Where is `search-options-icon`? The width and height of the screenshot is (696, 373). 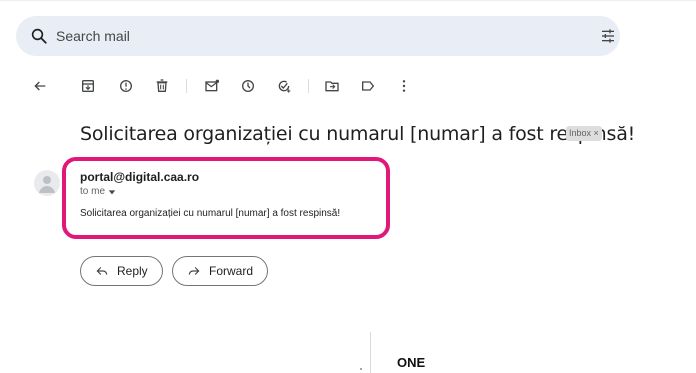 search-options-icon is located at coordinates (608, 36).